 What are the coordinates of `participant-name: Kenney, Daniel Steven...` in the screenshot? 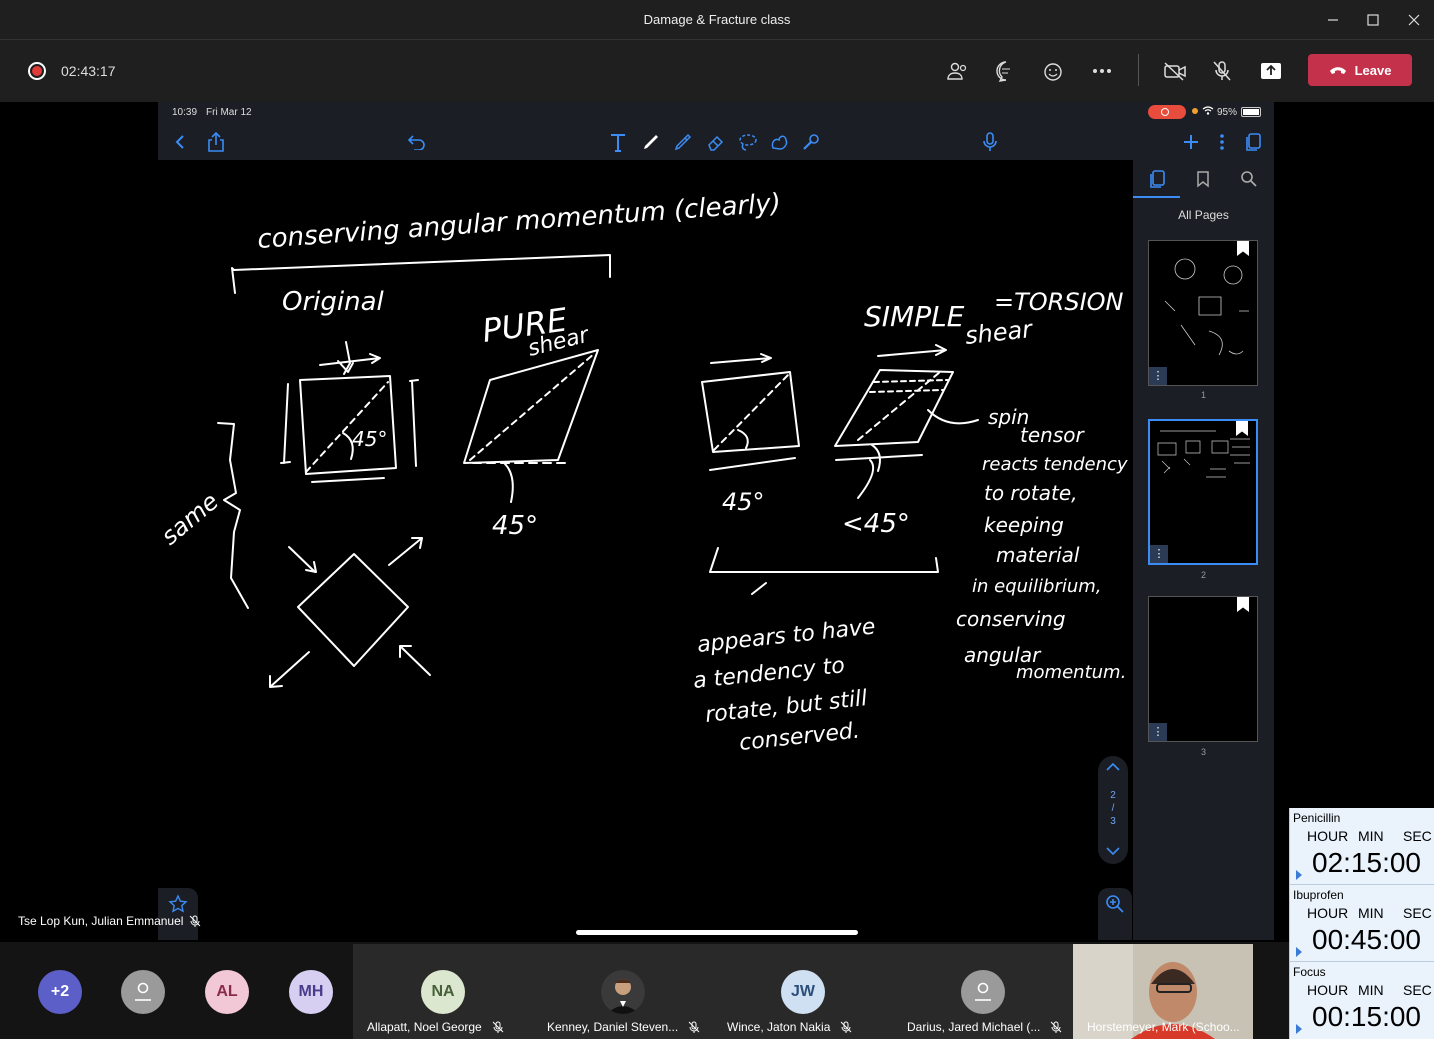 It's located at (623, 1027).